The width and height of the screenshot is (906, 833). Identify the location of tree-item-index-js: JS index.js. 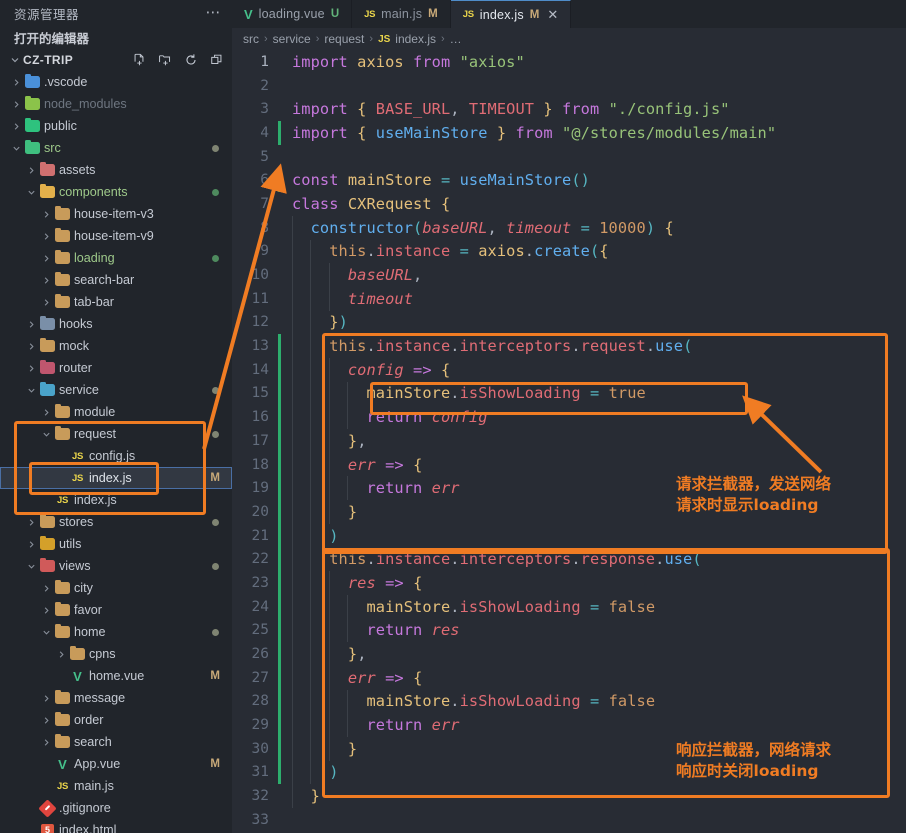
(116, 500).